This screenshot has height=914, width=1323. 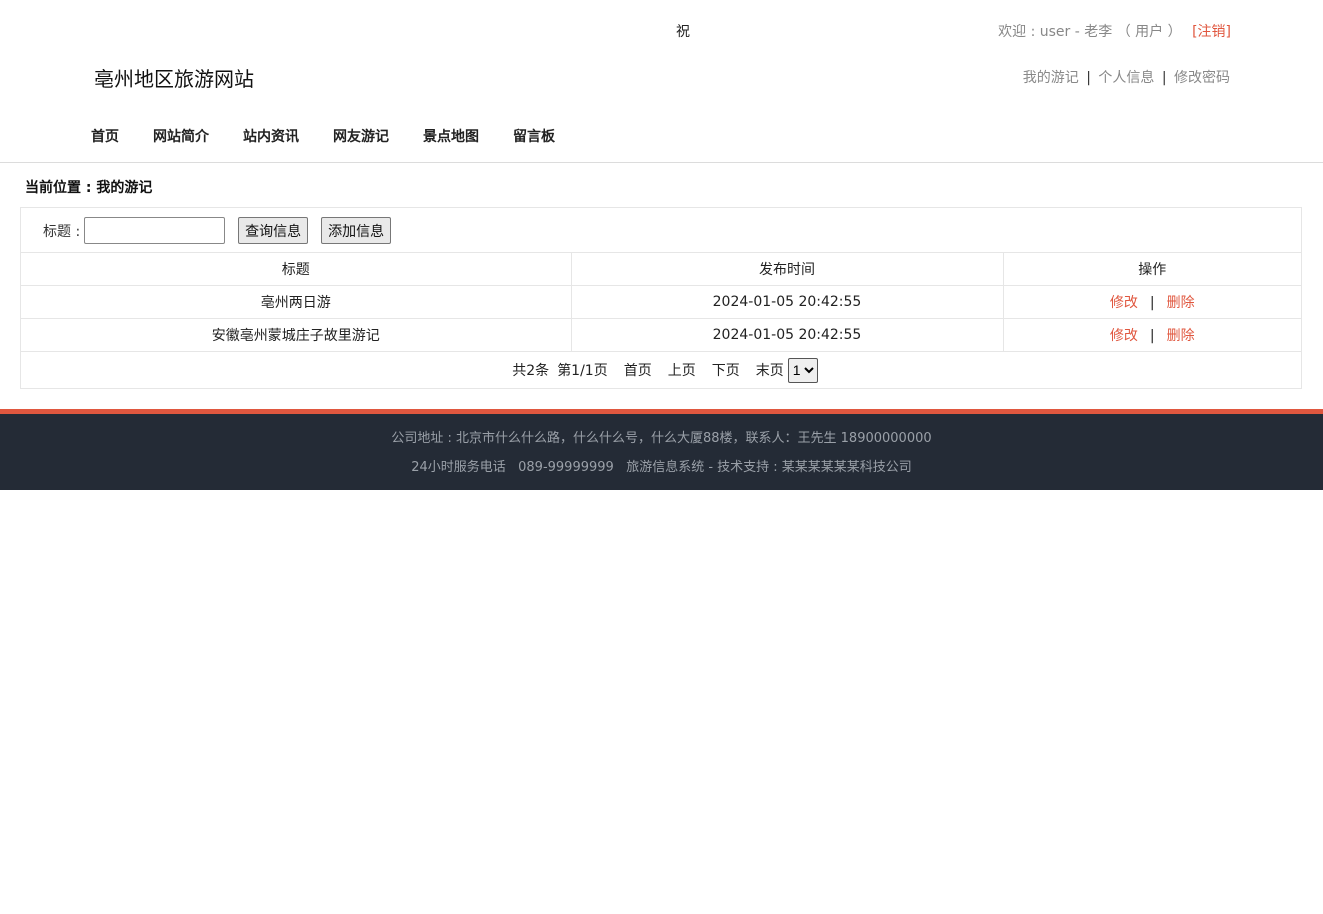 What do you see at coordinates (62, 231) in the screenshot?
I see `search-label: 标题 :` at bounding box center [62, 231].